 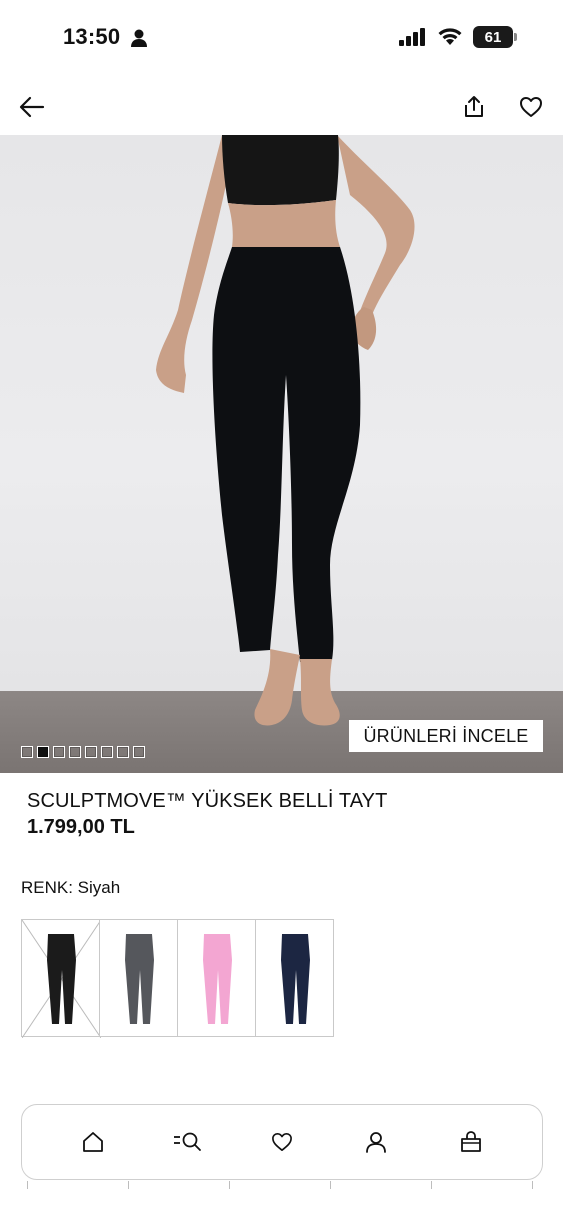 I want to click on account-icon, so click(x=376, y=1142).